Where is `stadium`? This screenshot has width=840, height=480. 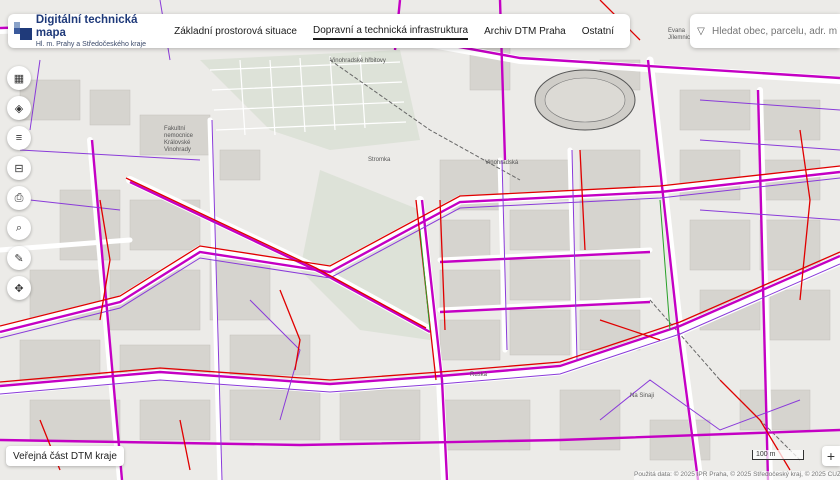
stadium is located at coordinates (585, 100).